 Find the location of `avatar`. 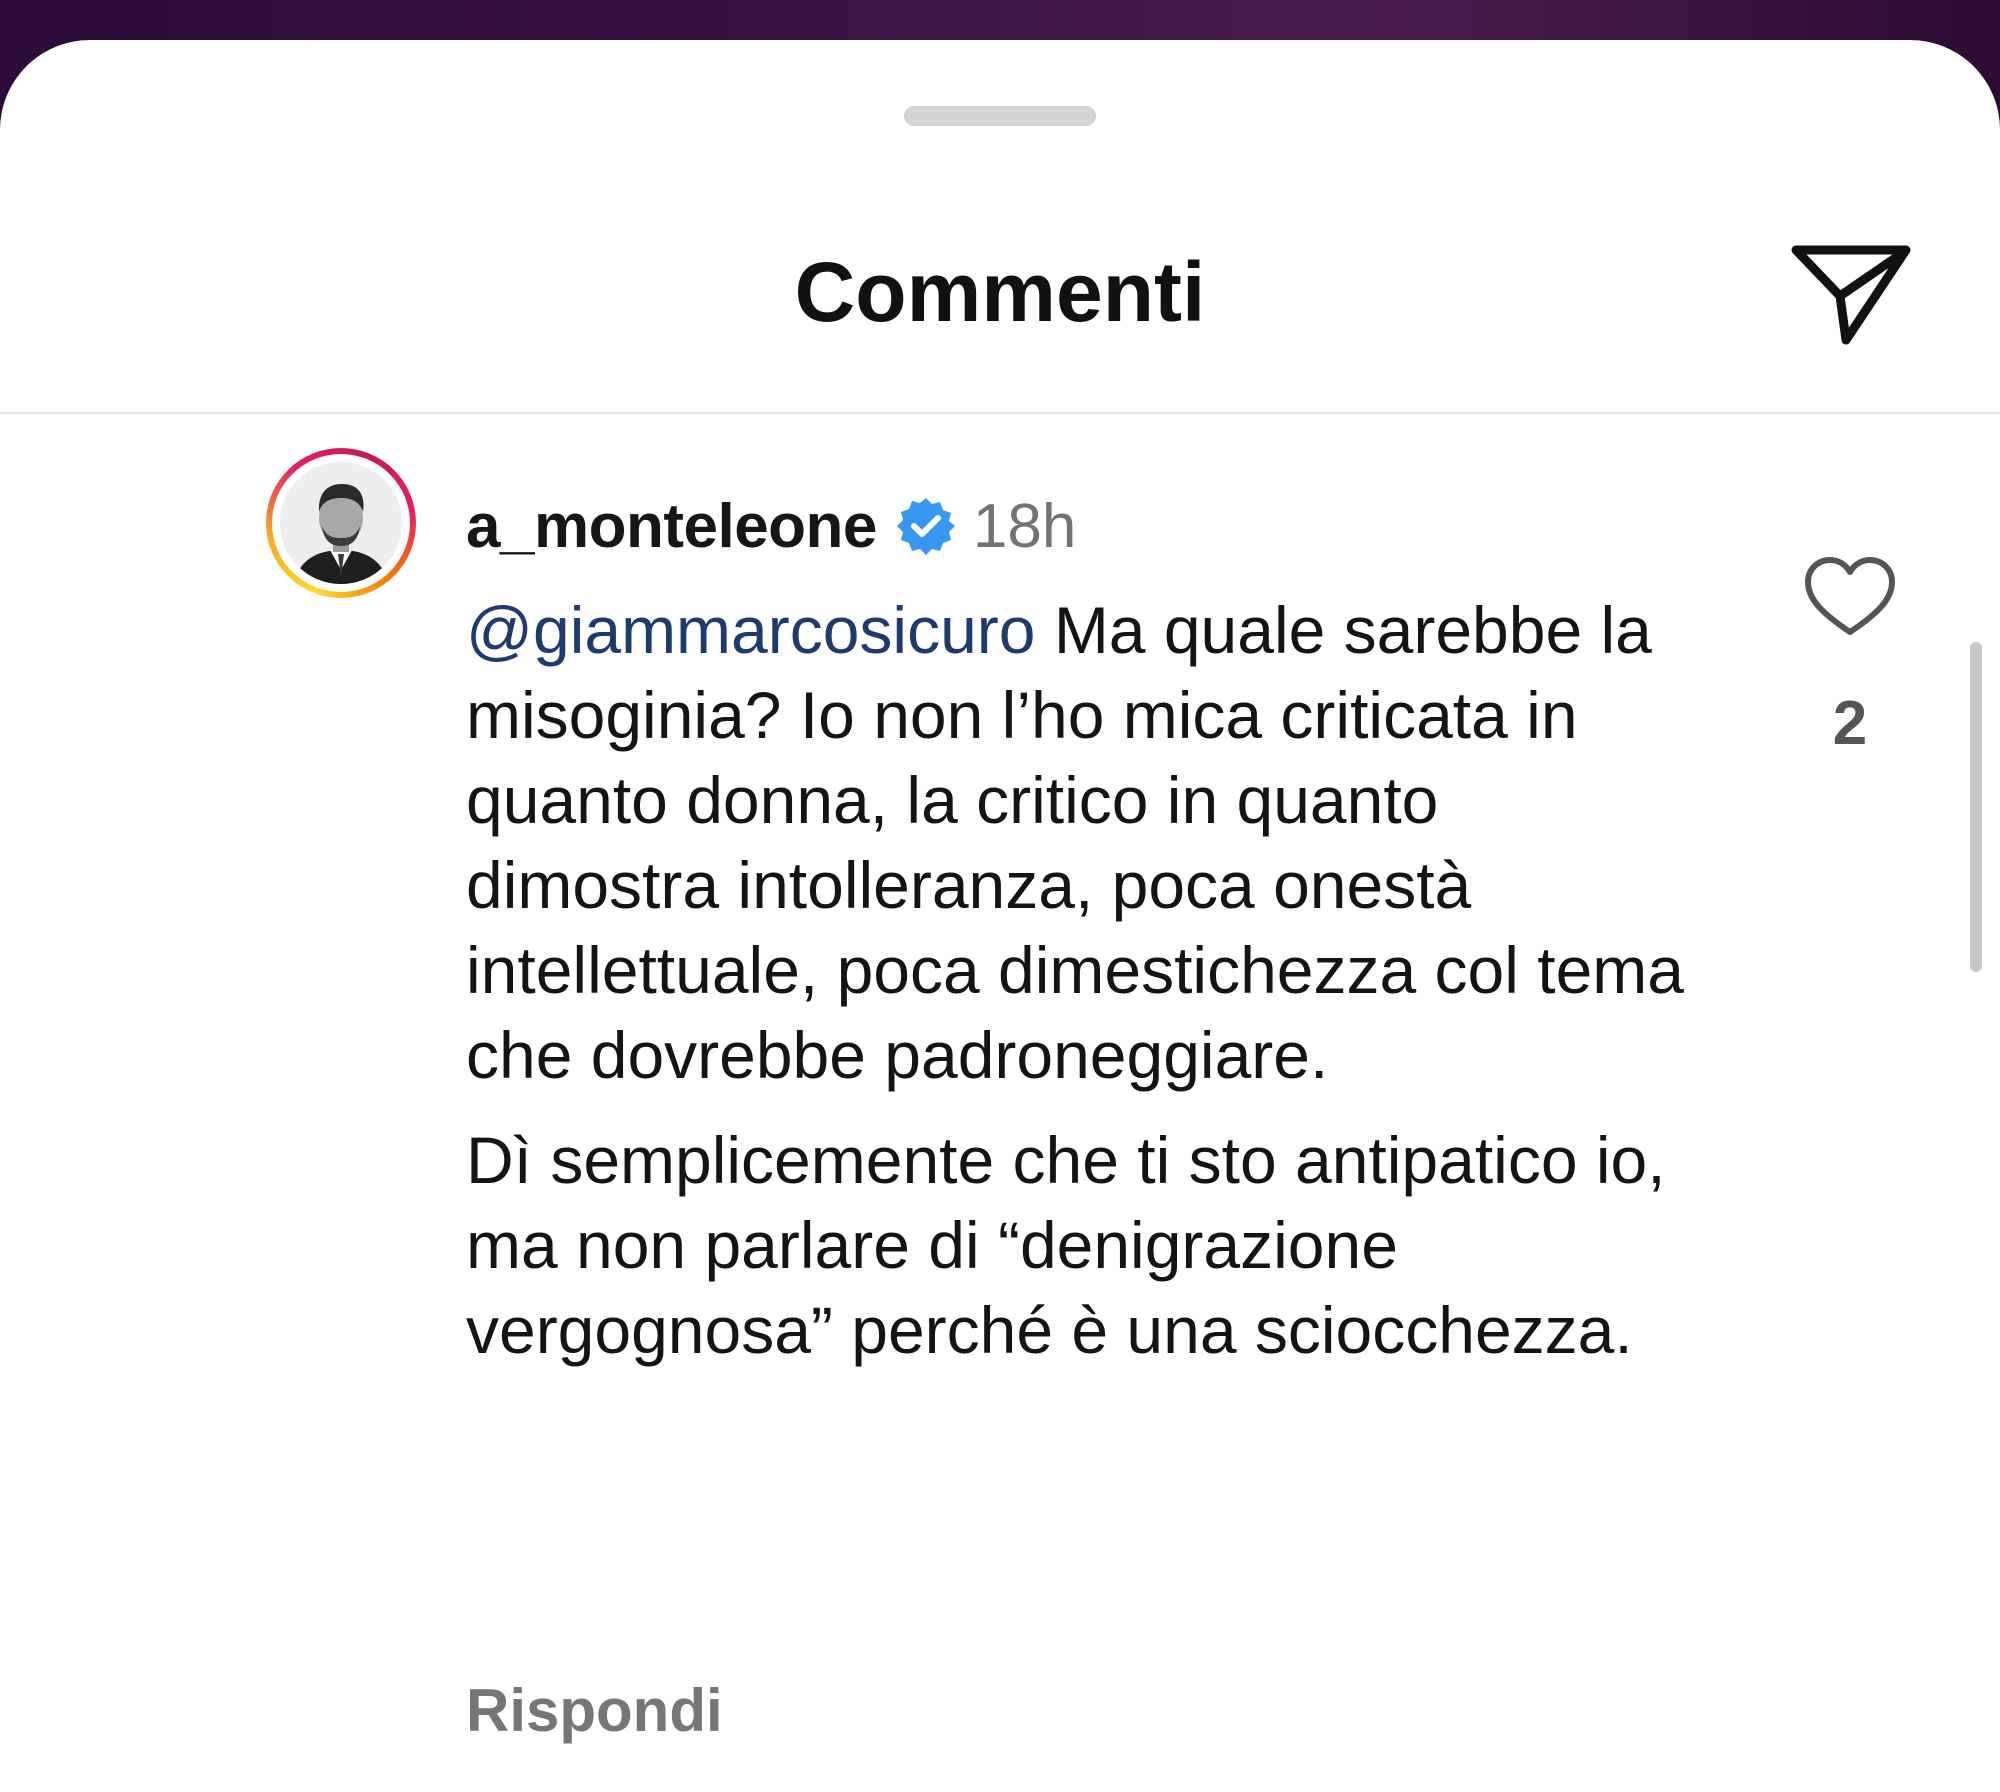

avatar is located at coordinates (341, 523).